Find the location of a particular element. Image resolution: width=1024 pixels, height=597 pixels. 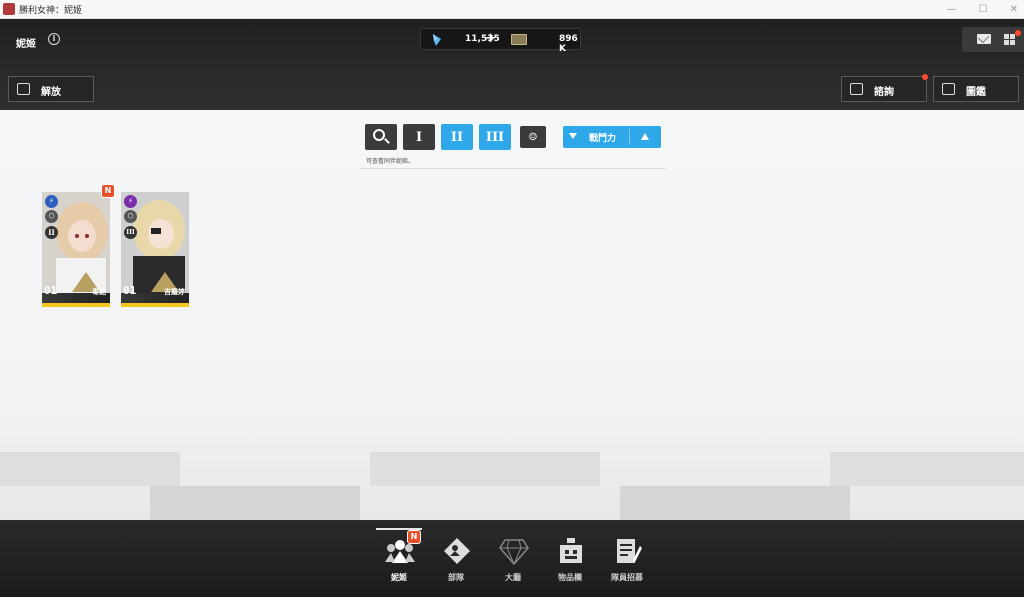

divider is located at coordinates (513, 168).